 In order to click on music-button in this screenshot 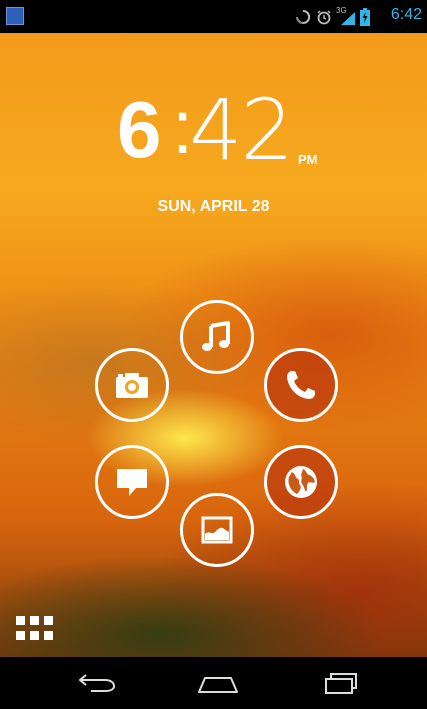, I will do `click(217, 337)`.